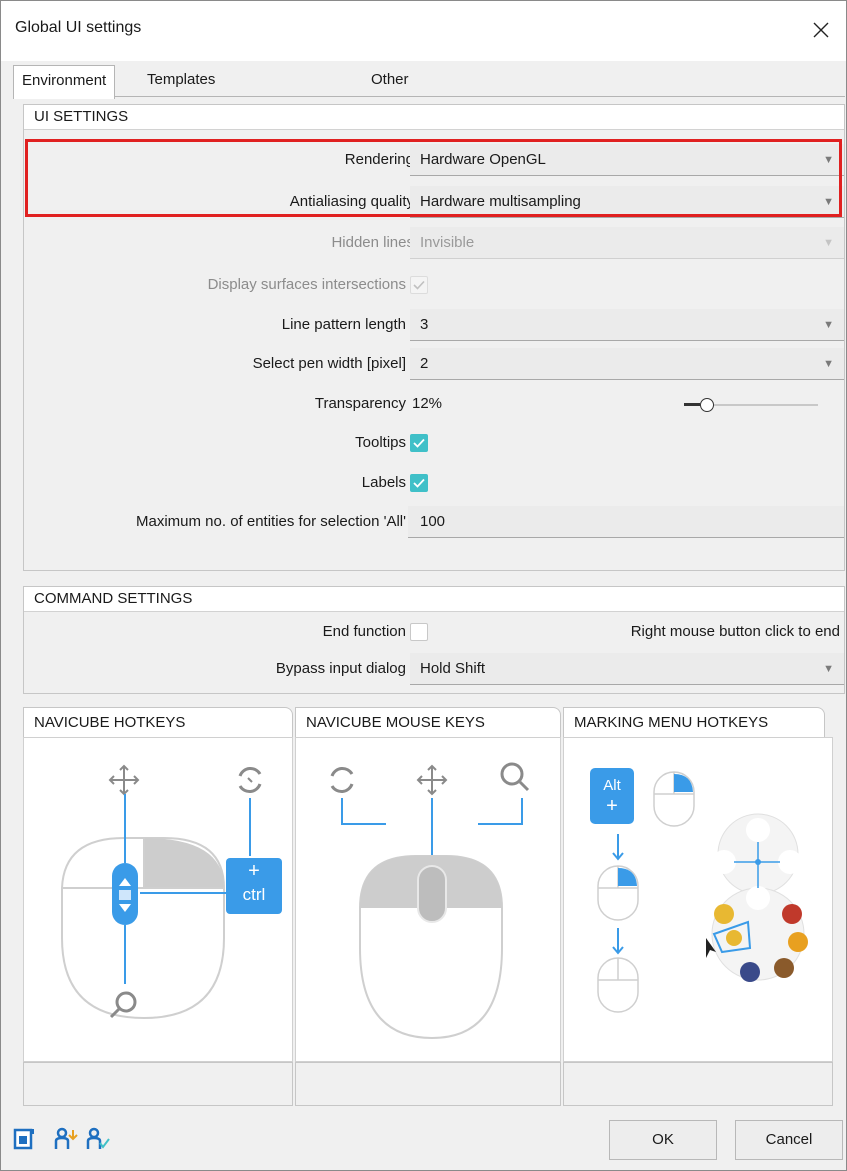 The height and width of the screenshot is (1171, 847). What do you see at coordinates (627, 364) in the screenshot?
I see `pen-width-select: 2 ▼` at bounding box center [627, 364].